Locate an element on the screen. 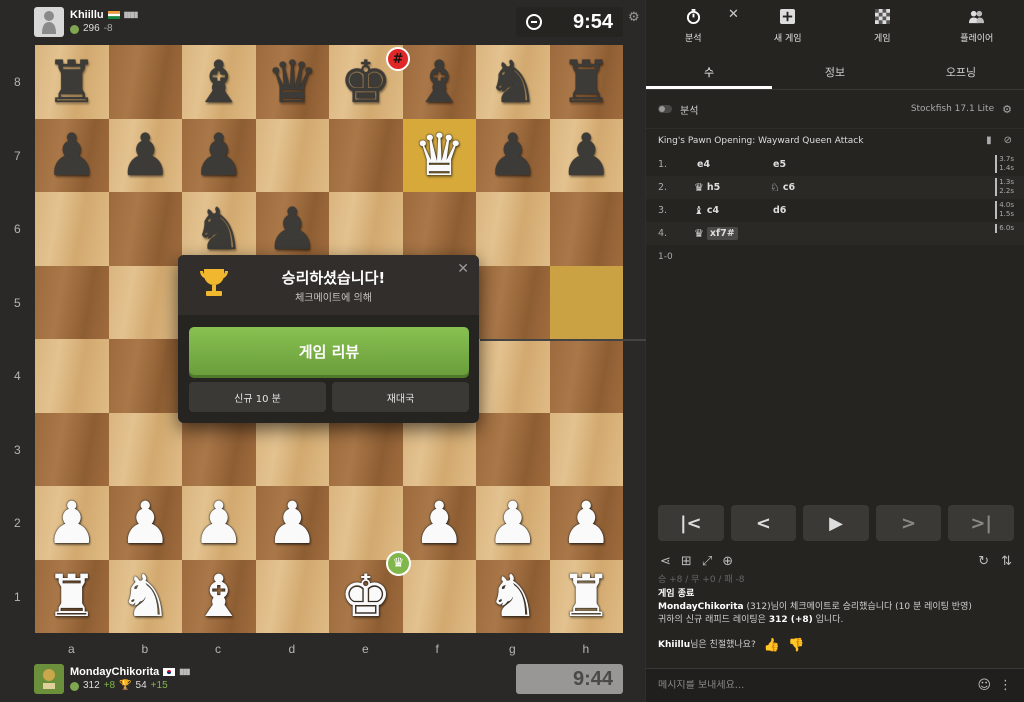 The height and width of the screenshot is (702, 1024). square-b1: ♞ is located at coordinates (145, 596).